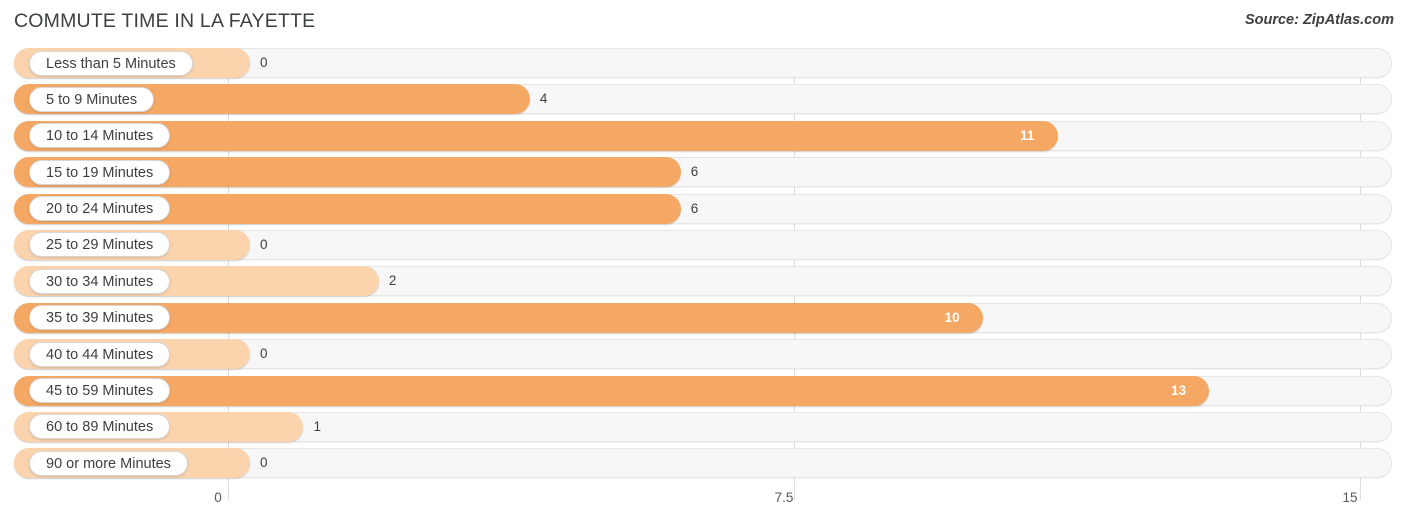 This screenshot has height=523, width=1406. Describe the element at coordinates (1350, 497) in the screenshot. I see `x-axis-tick-label: 15` at that location.